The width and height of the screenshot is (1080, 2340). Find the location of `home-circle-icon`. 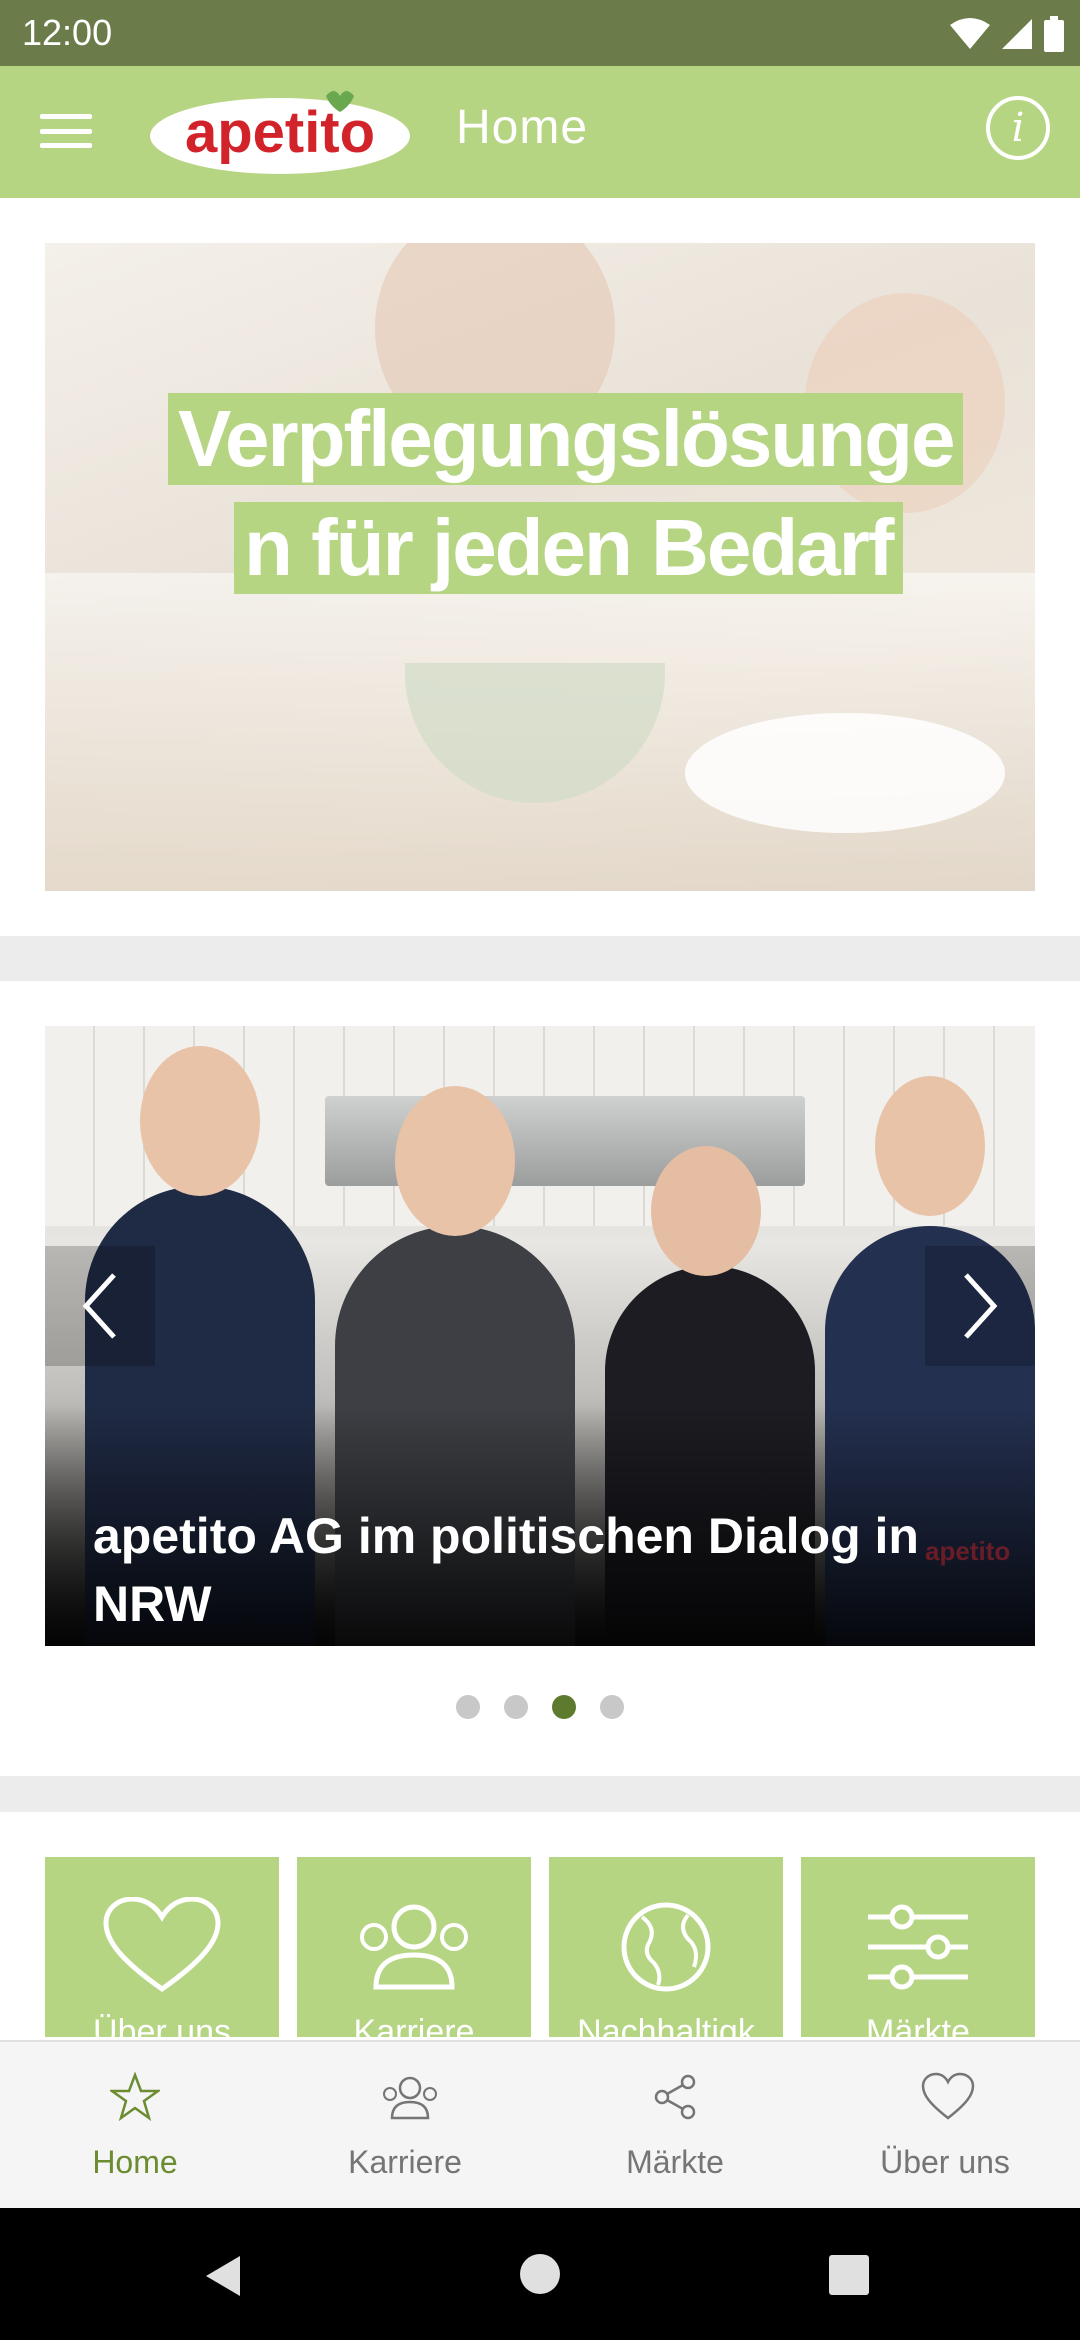

home-circle-icon is located at coordinates (540, 2274).